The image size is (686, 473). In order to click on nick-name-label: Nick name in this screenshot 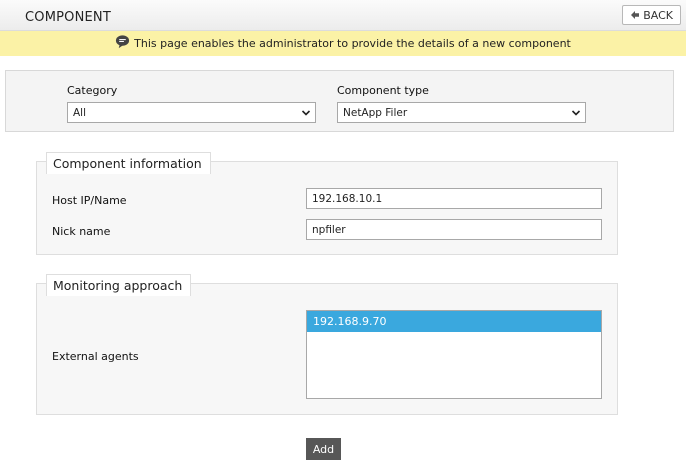, I will do `click(81, 231)`.